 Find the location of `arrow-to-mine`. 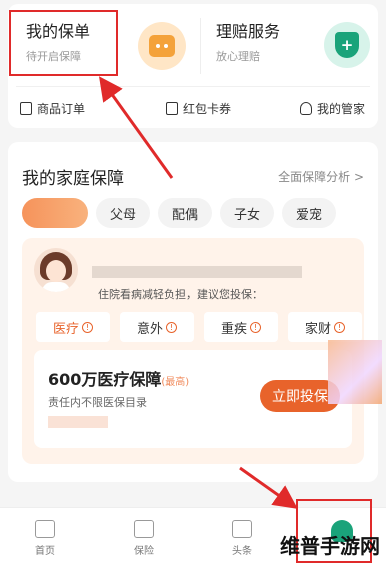

arrow-to-mine is located at coordinates (268, 487).